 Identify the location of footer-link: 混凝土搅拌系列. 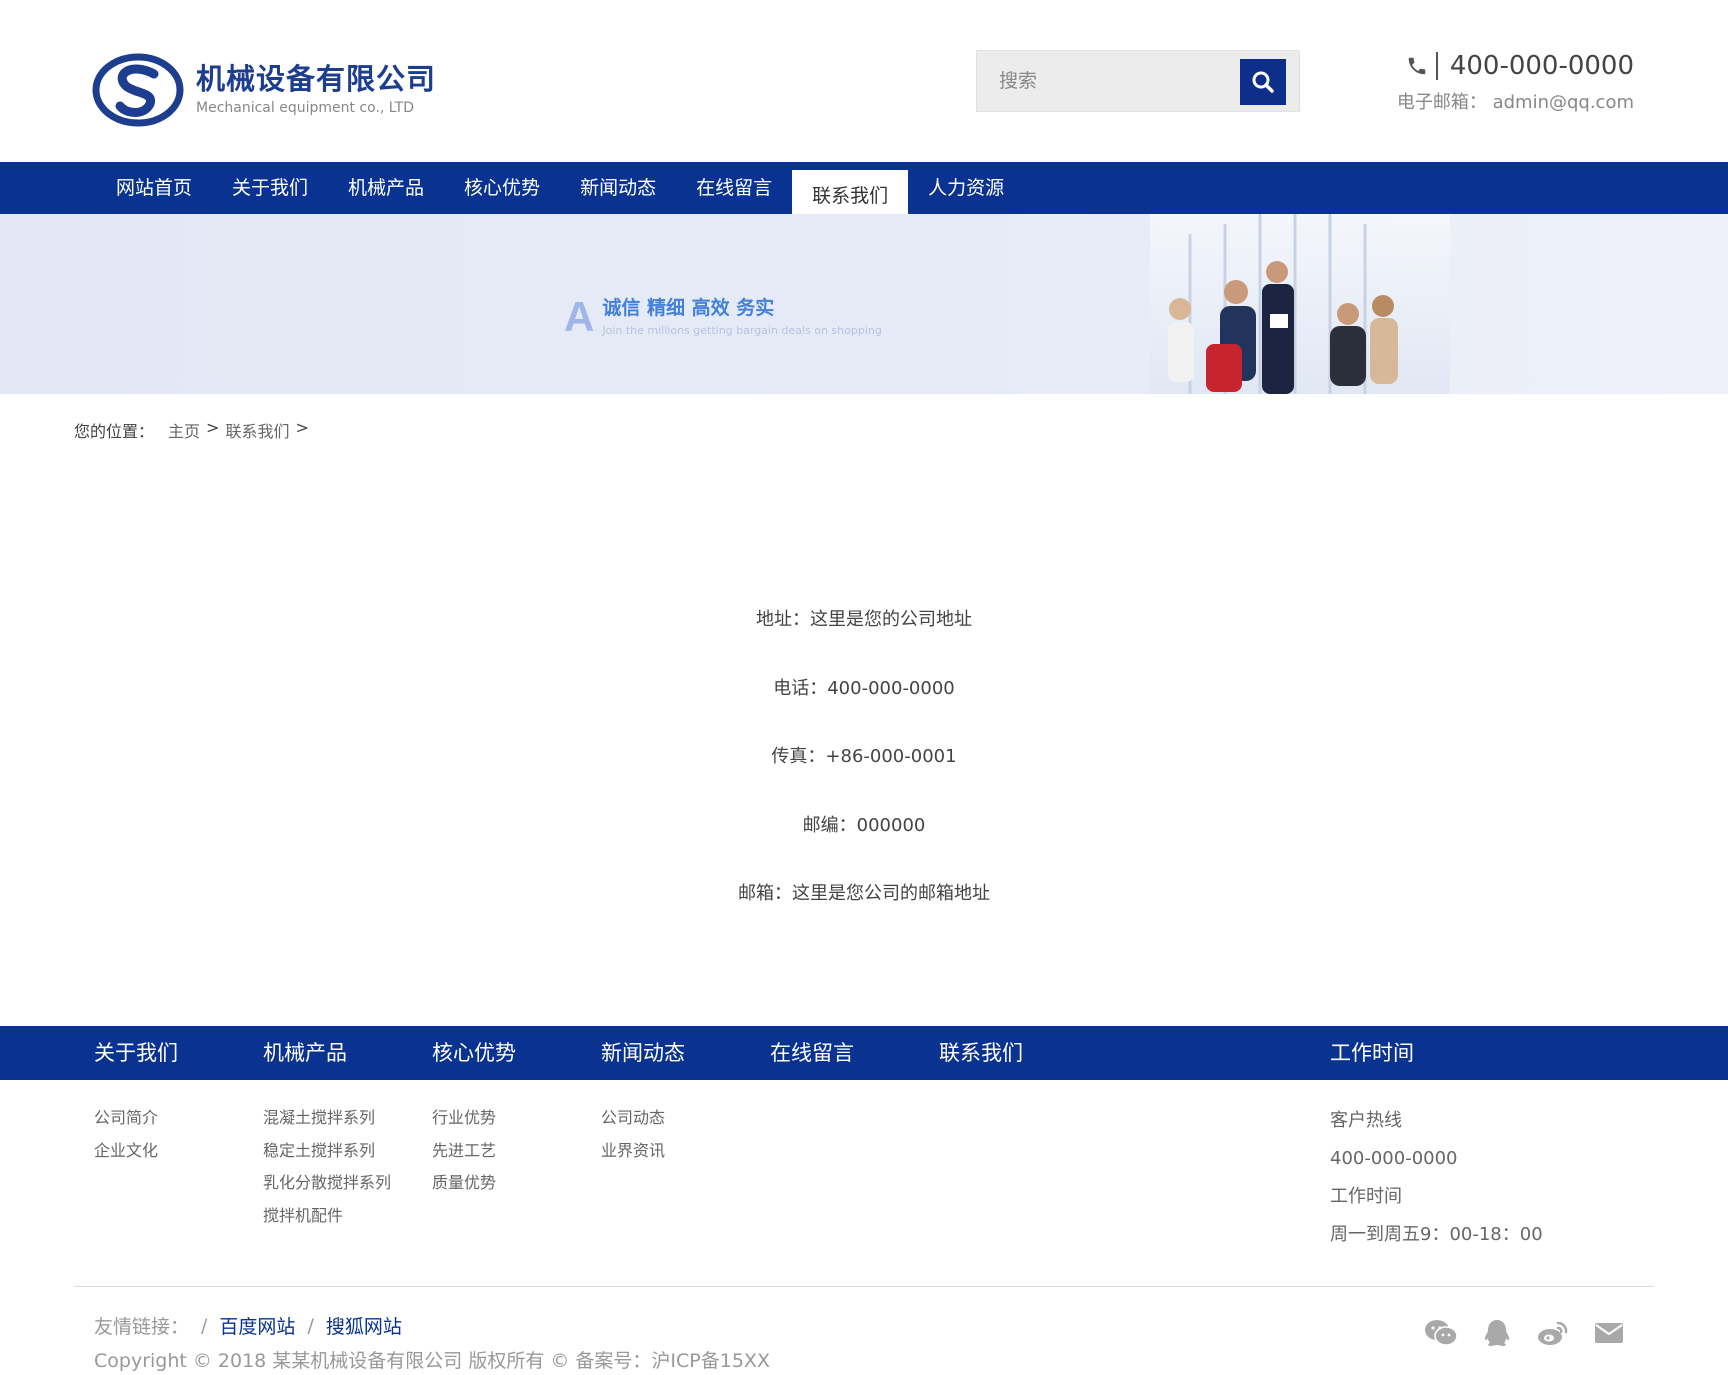
(327, 1118).